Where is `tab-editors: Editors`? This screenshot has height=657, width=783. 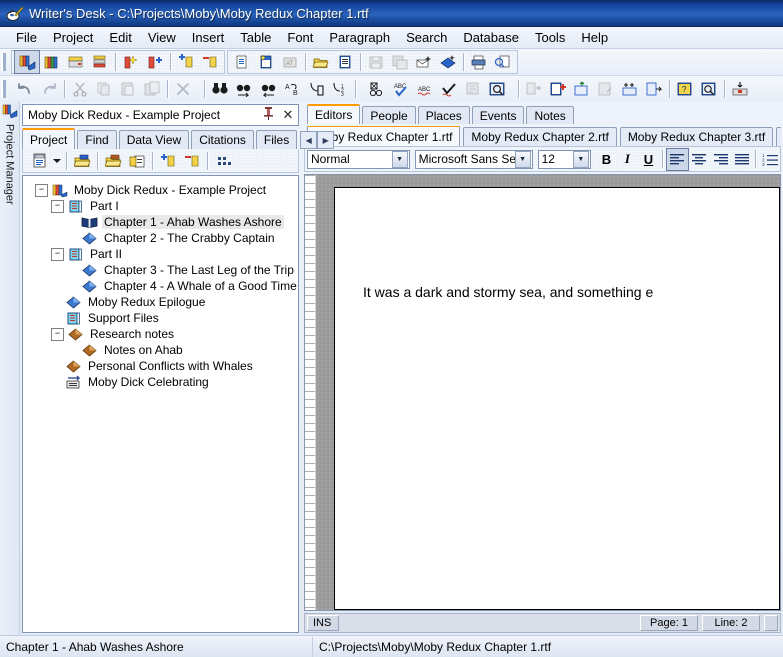 tab-editors: Editors is located at coordinates (334, 114).